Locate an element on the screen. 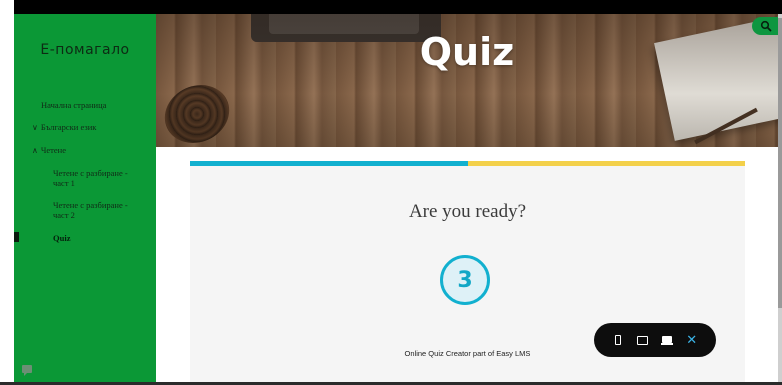  scrollbar is located at coordinates (780, 199).